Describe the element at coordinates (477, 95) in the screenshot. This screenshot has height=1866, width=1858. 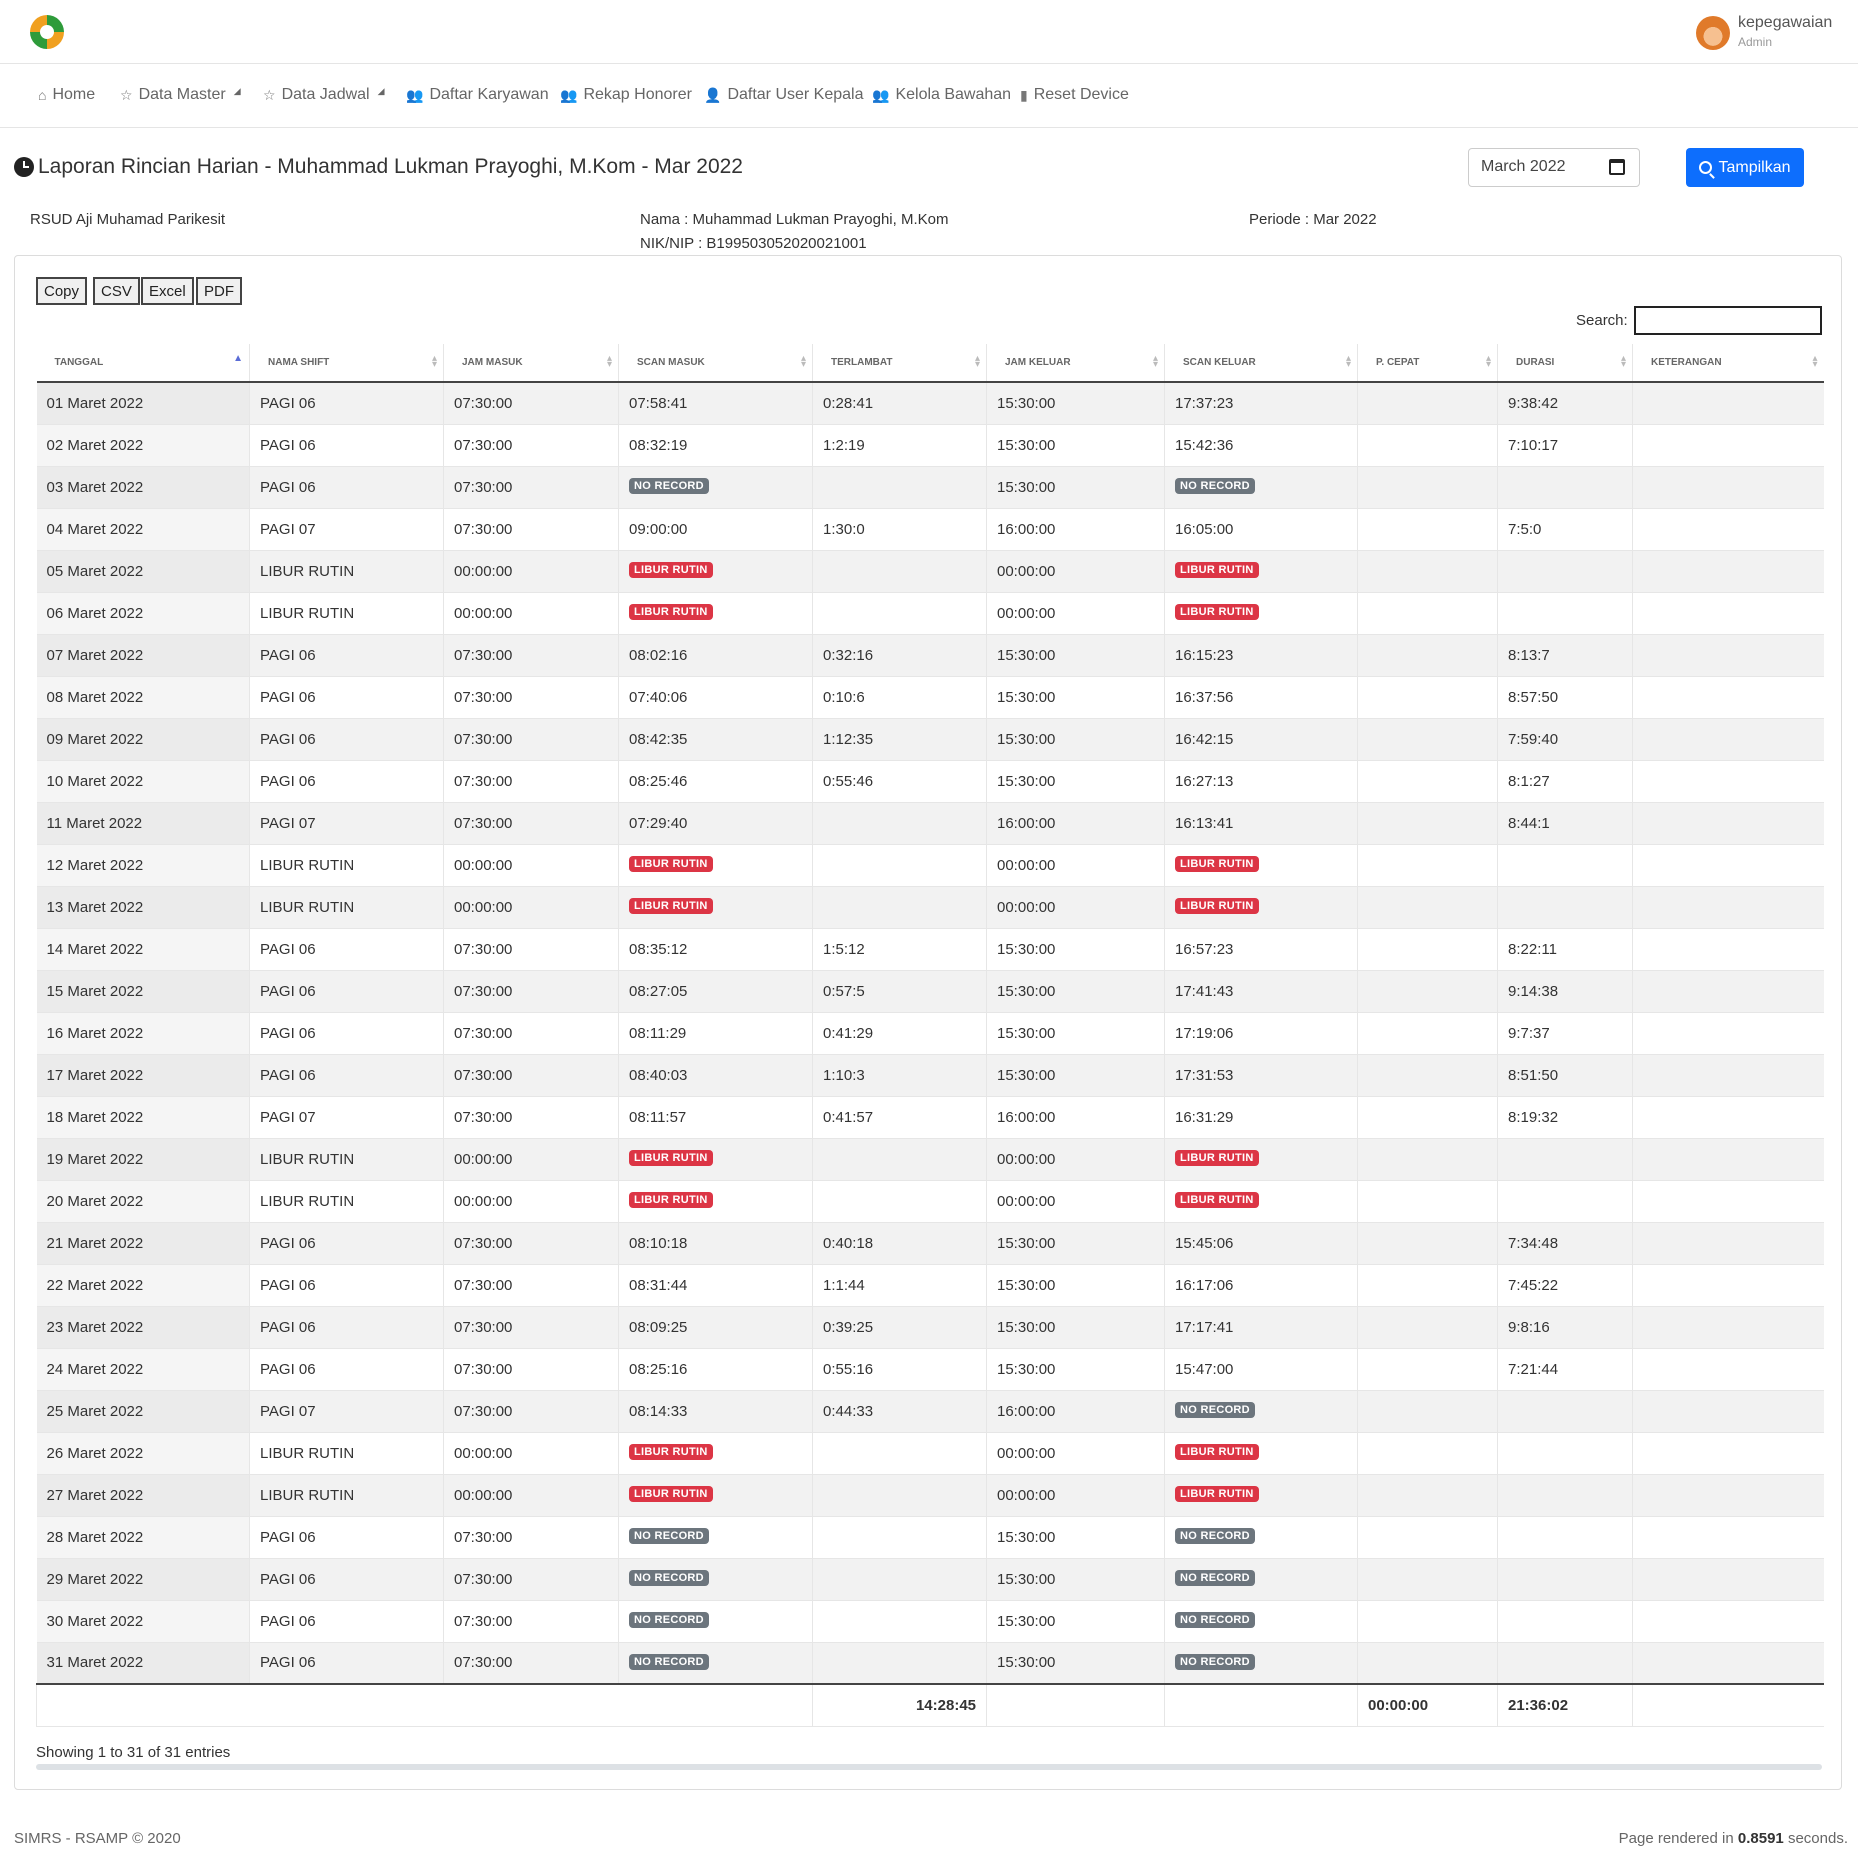
I see `nav-daftar-karyawan: 👥 Daftar Karyawan` at that location.